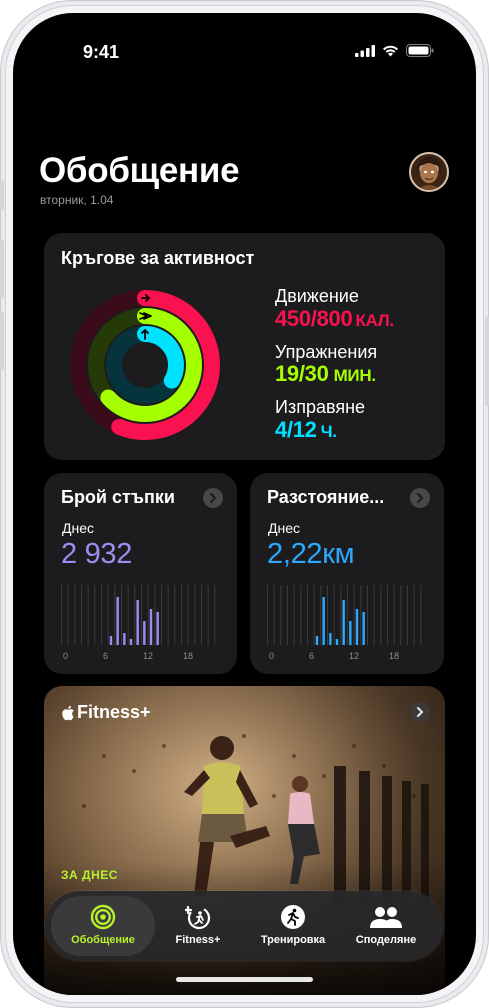 The image size is (489, 1008). Describe the element at coordinates (374, 320) in the screenshot. I see `move-value-unit: КАЛ.` at that location.